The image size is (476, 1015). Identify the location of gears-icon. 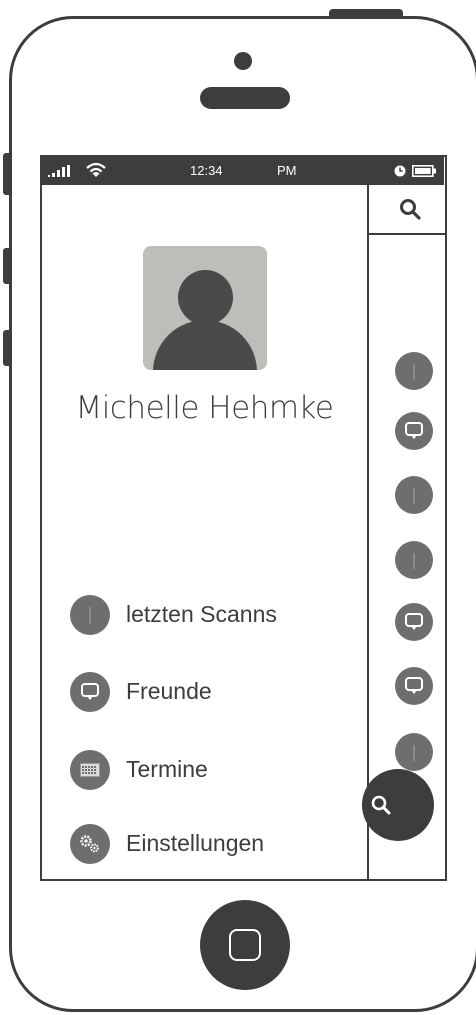
(90, 844).